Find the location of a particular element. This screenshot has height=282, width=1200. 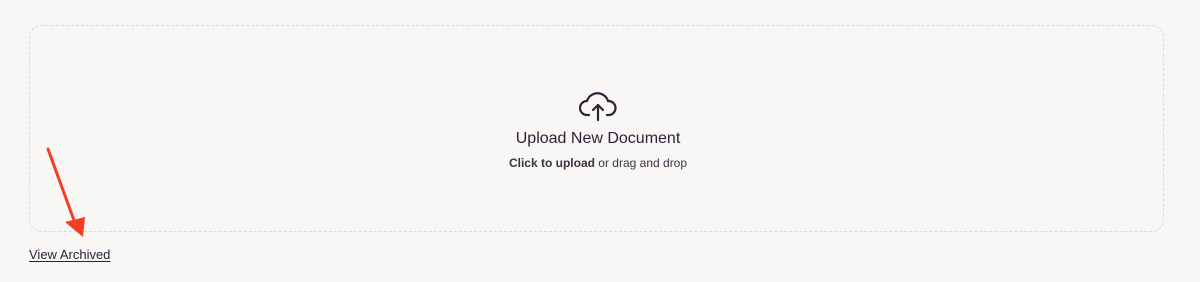

cloud-upload-icon is located at coordinates (598, 107).